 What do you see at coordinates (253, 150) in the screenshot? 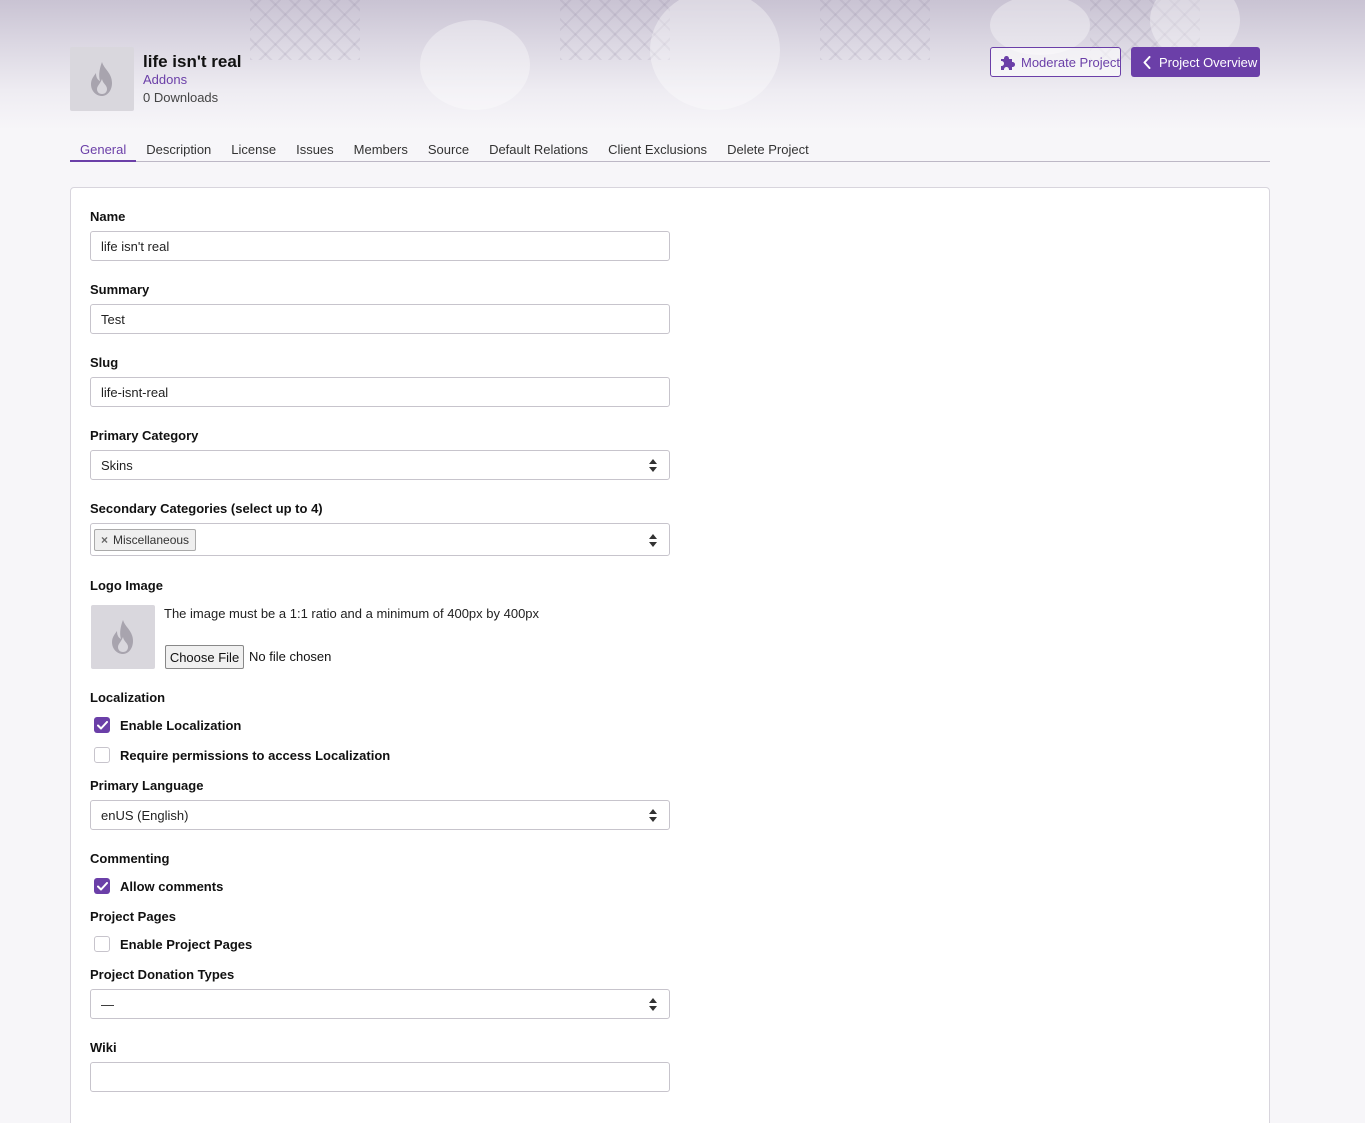
I see `tab-license: License` at bounding box center [253, 150].